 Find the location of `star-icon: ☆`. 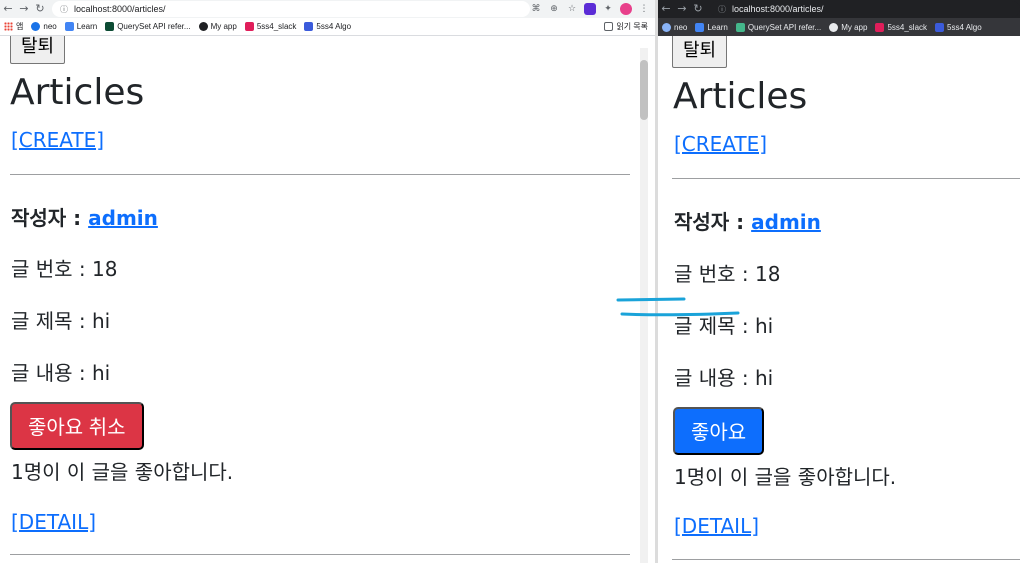

star-icon: ☆ is located at coordinates (572, 9).